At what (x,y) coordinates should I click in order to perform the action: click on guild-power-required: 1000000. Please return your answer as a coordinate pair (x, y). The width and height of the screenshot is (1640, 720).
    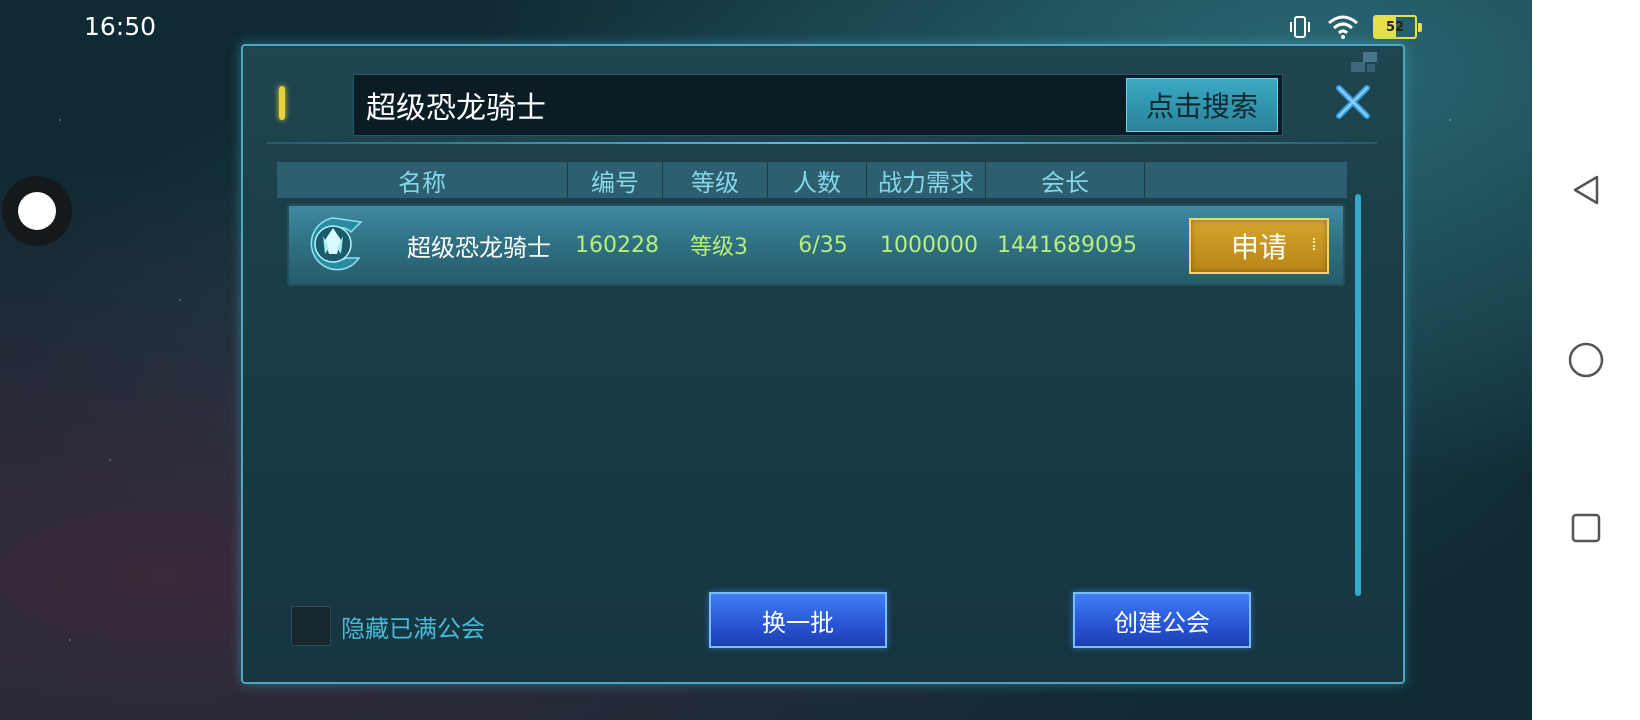
    Looking at the image, I should click on (929, 245).